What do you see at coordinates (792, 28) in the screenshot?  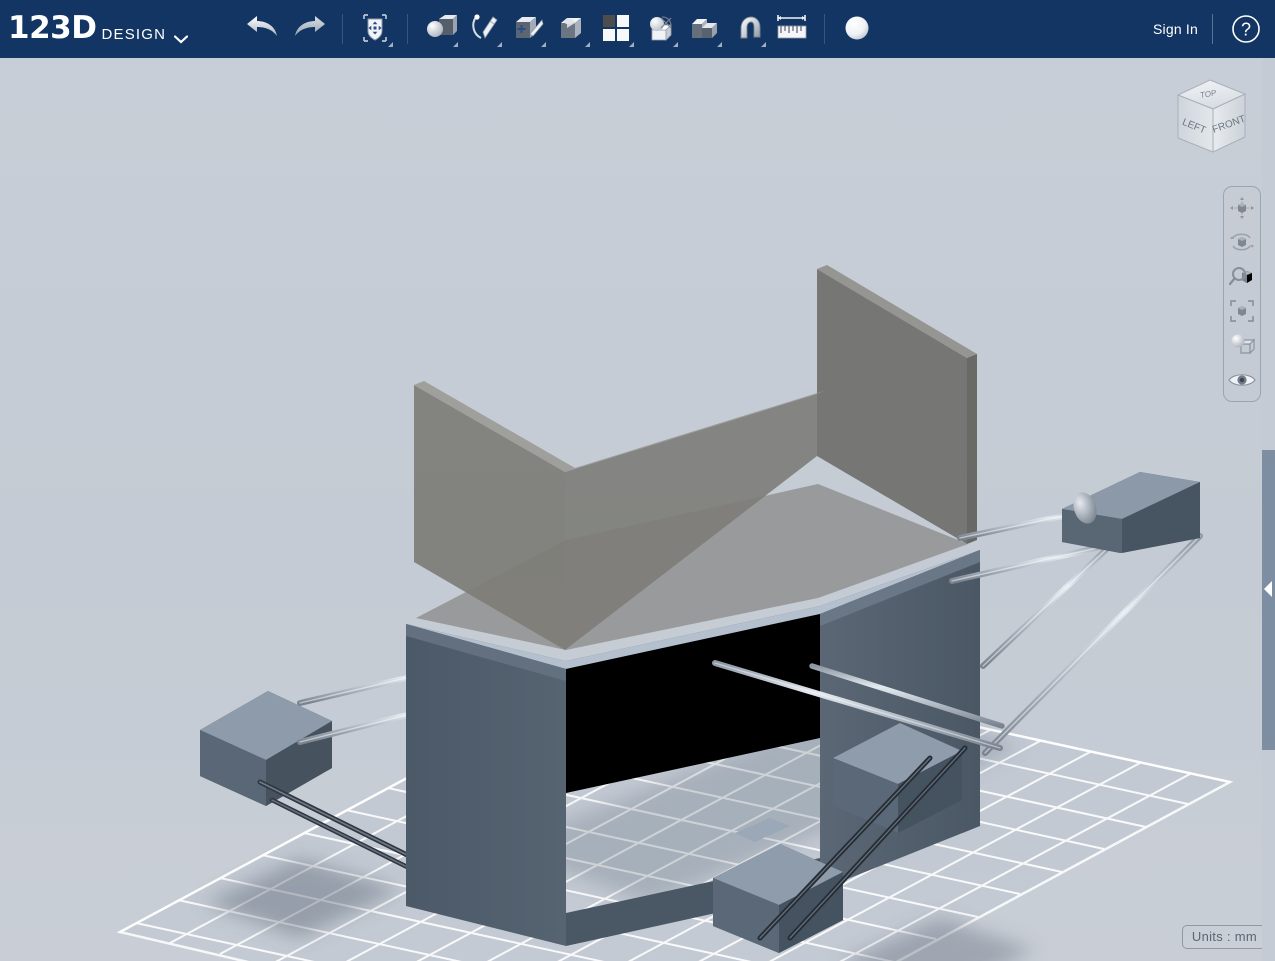 I see `tool-measure` at bounding box center [792, 28].